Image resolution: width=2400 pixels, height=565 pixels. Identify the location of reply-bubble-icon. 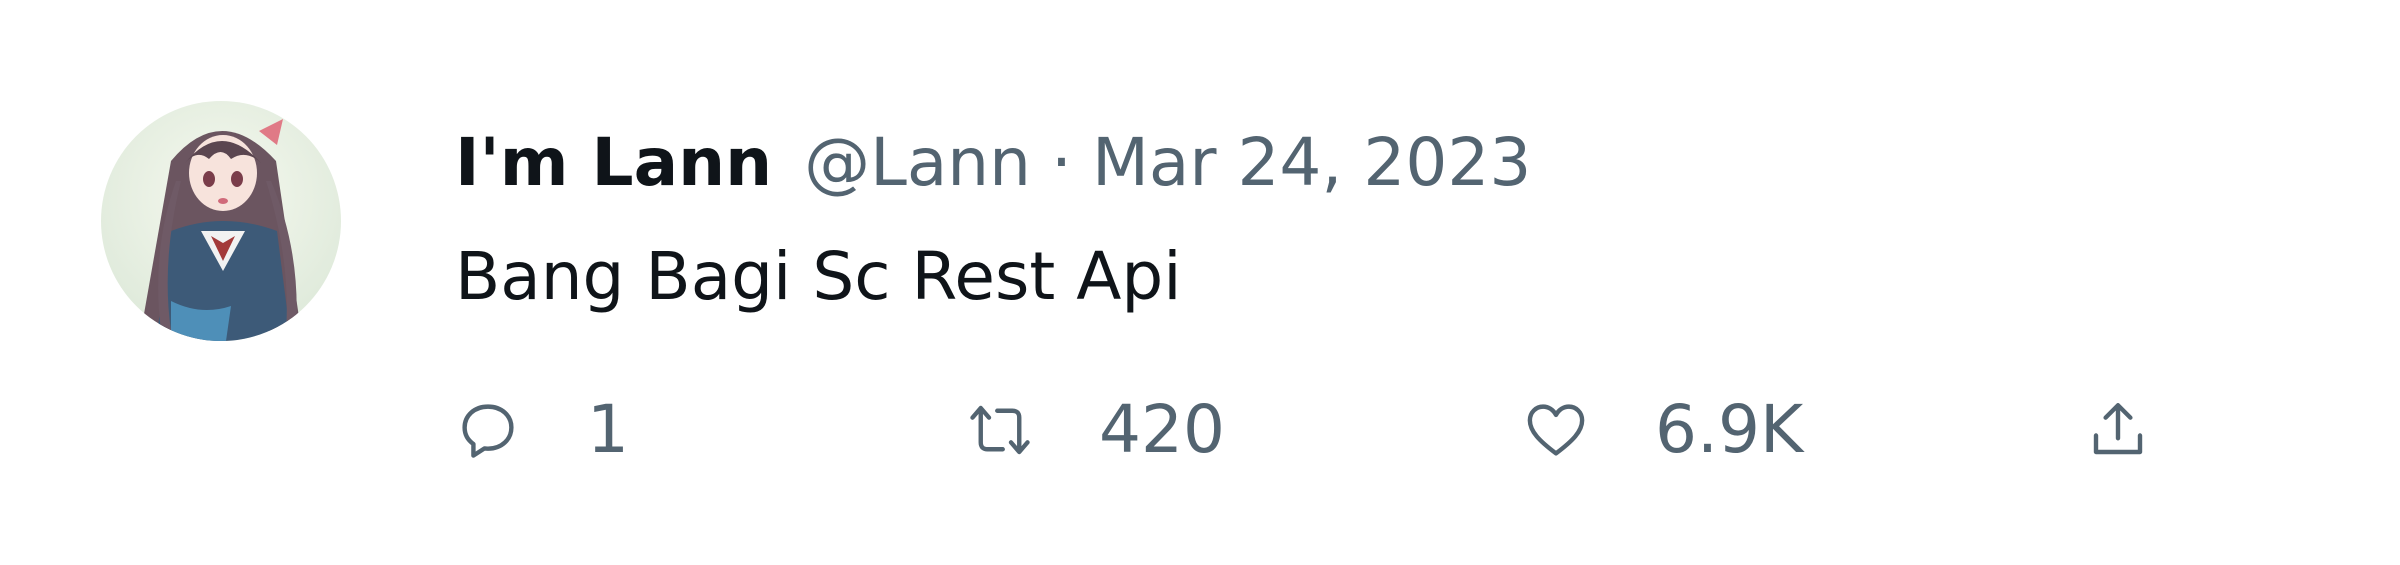
(488, 430).